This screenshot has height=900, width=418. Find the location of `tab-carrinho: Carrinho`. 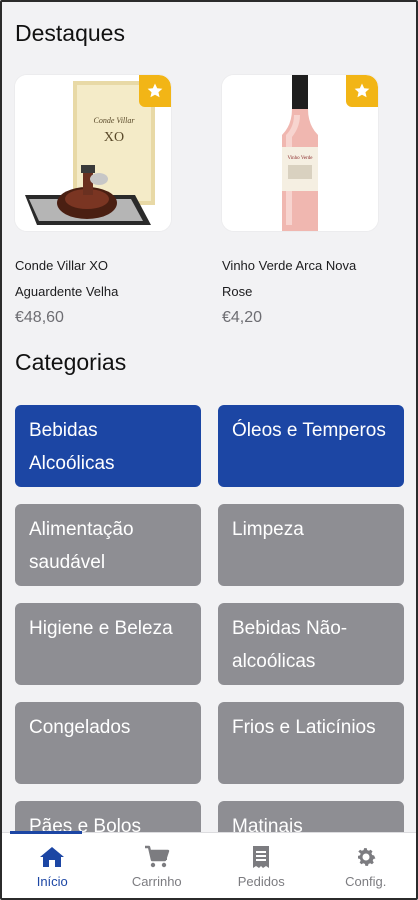

tab-carrinho: Carrinho is located at coordinates (157, 866).